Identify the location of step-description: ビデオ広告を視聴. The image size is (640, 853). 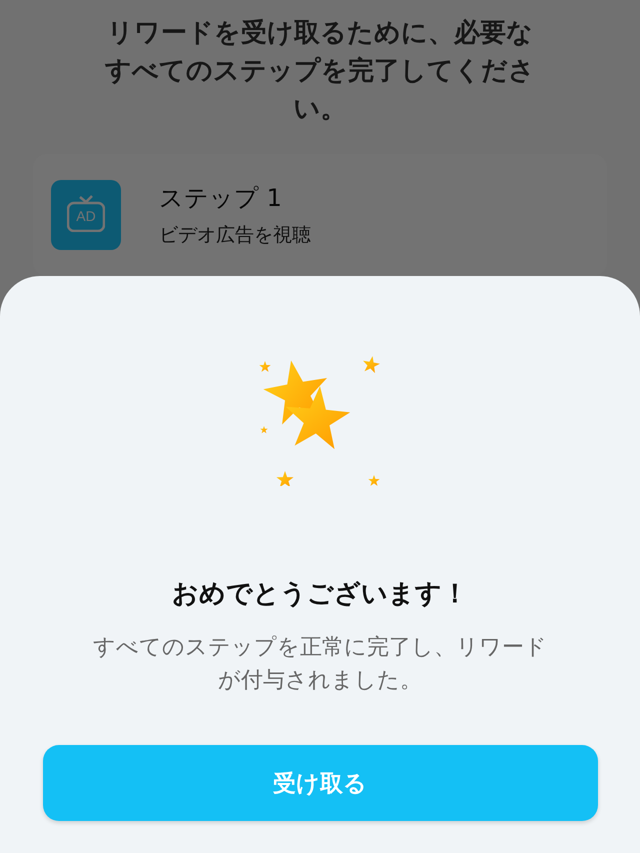
(235, 235).